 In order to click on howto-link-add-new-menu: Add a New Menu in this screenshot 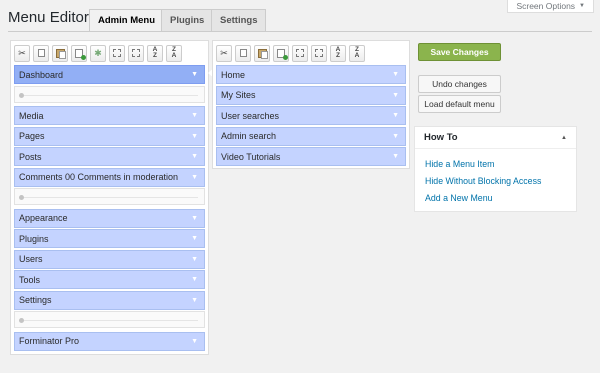, I will do `click(458, 198)`.